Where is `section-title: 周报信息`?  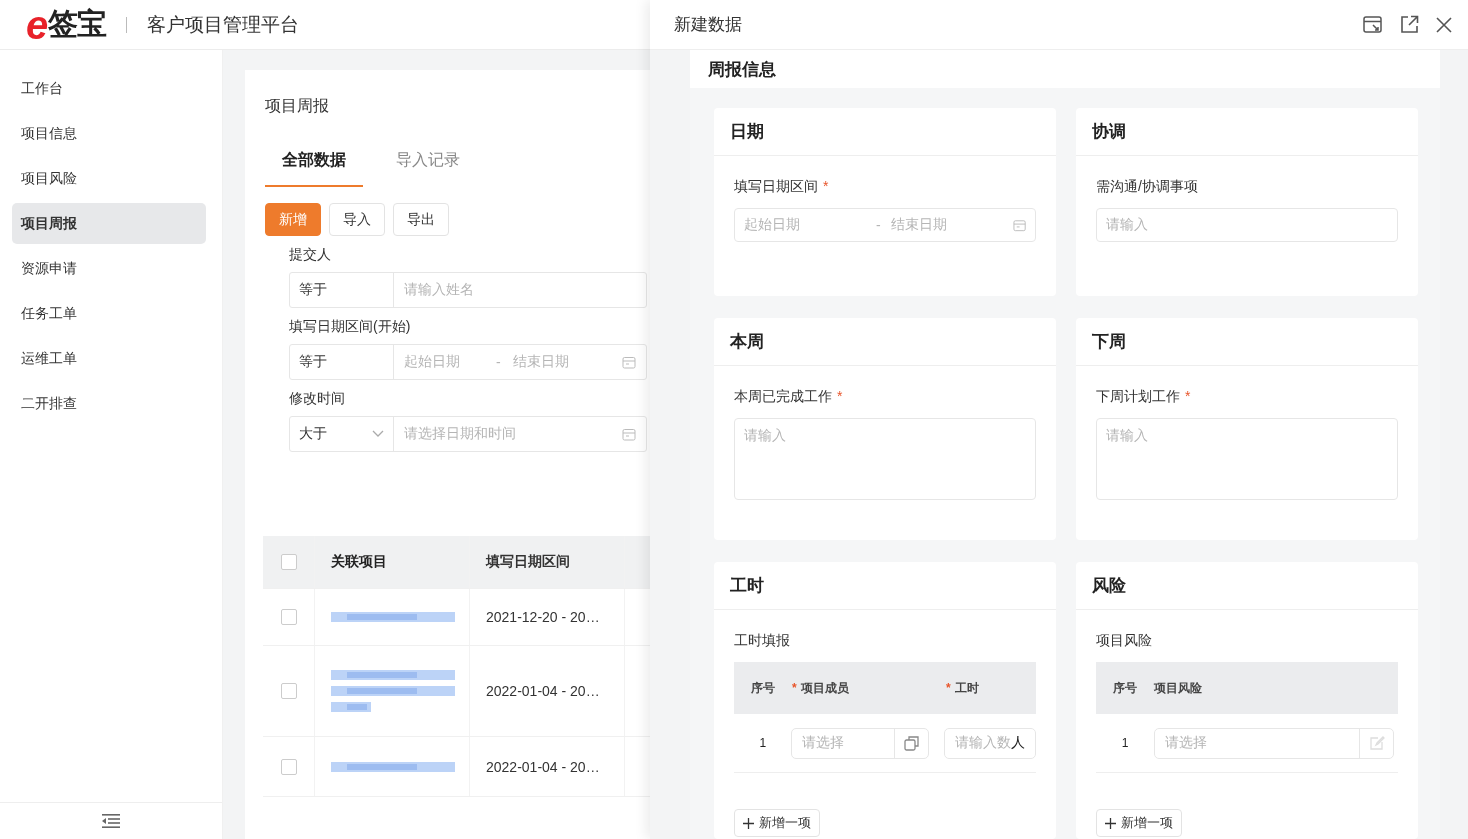 section-title: 周报信息 is located at coordinates (1065, 69).